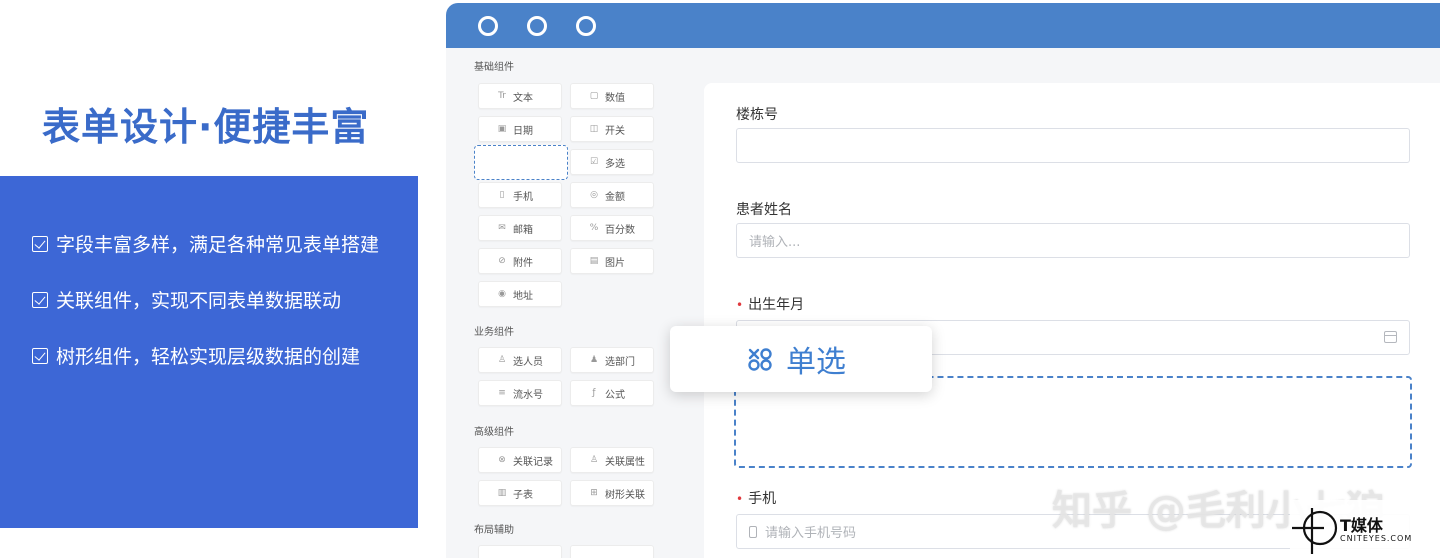 This screenshot has height=558, width=1440. I want to click on brand-domain: CNITEYES.COM, so click(1376, 538).